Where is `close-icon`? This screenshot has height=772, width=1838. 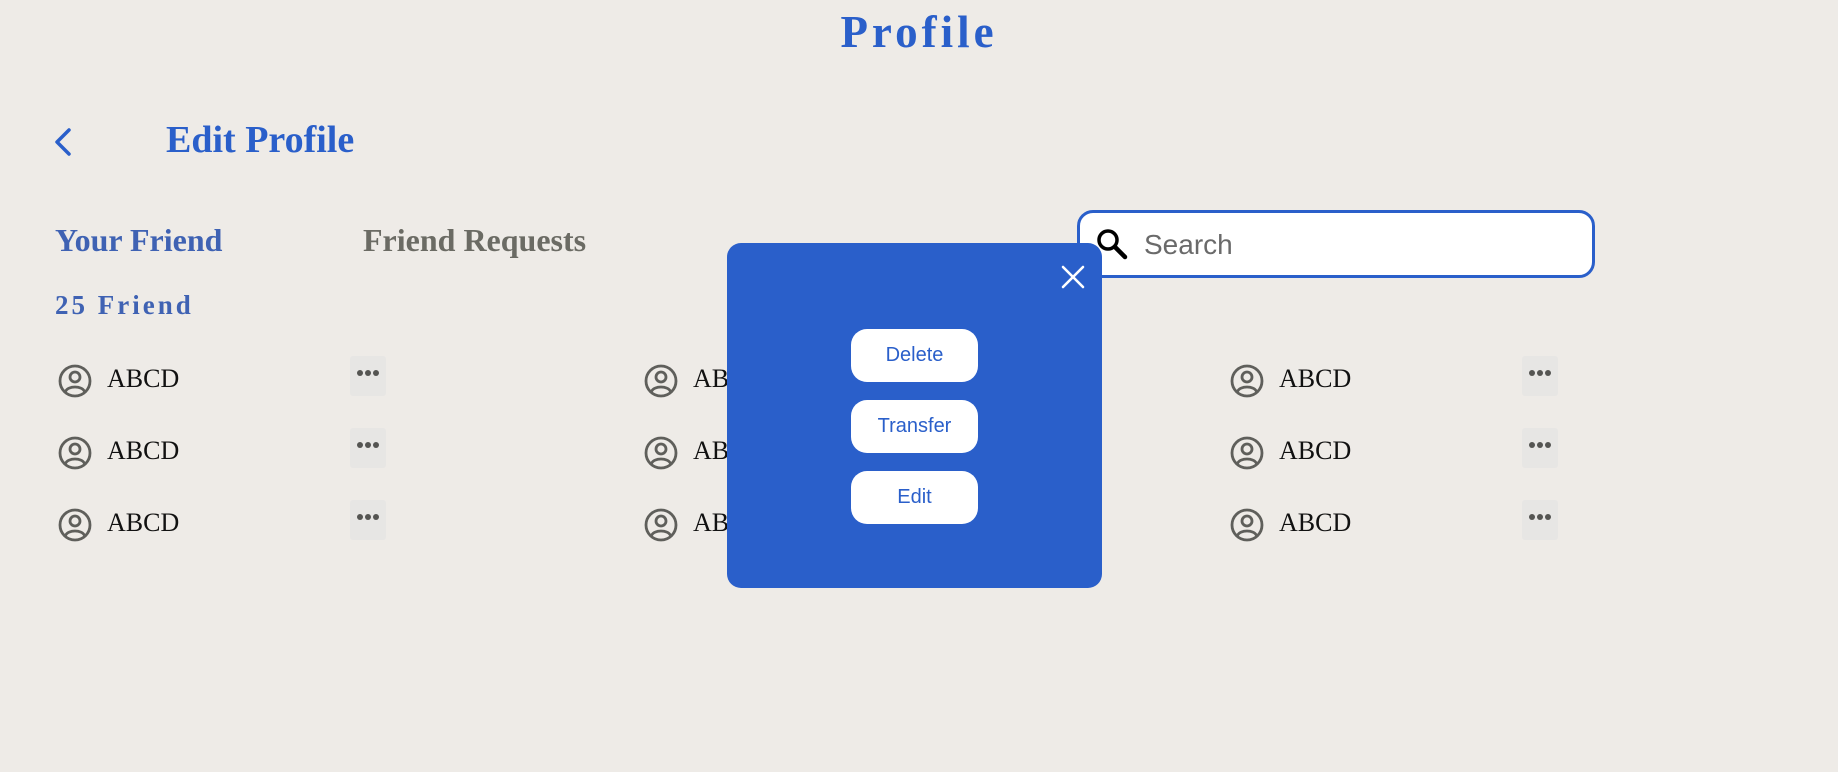 close-icon is located at coordinates (1073, 277).